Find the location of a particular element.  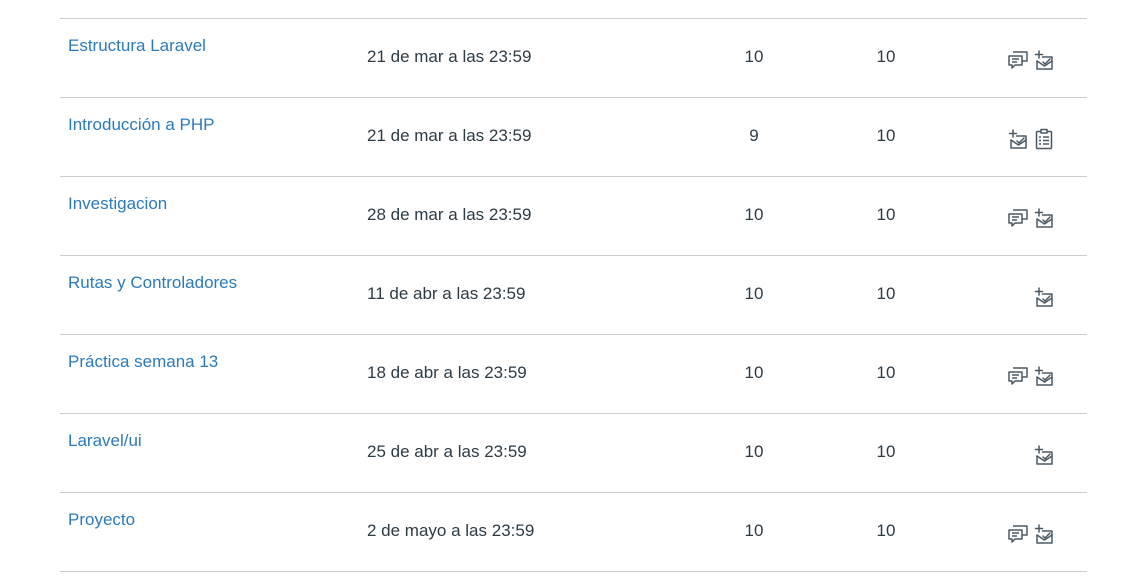

assignment-title-link: Introducción a PHP is located at coordinates (141, 125).